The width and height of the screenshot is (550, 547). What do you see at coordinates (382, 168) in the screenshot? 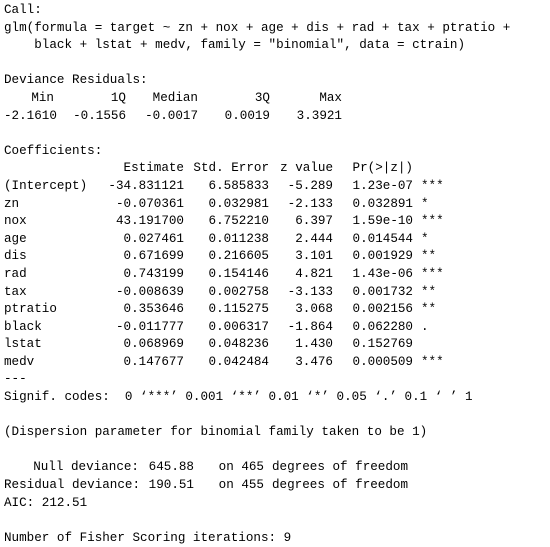
I see `coef-header-p-value: Pr(>|z|)` at bounding box center [382, 168].